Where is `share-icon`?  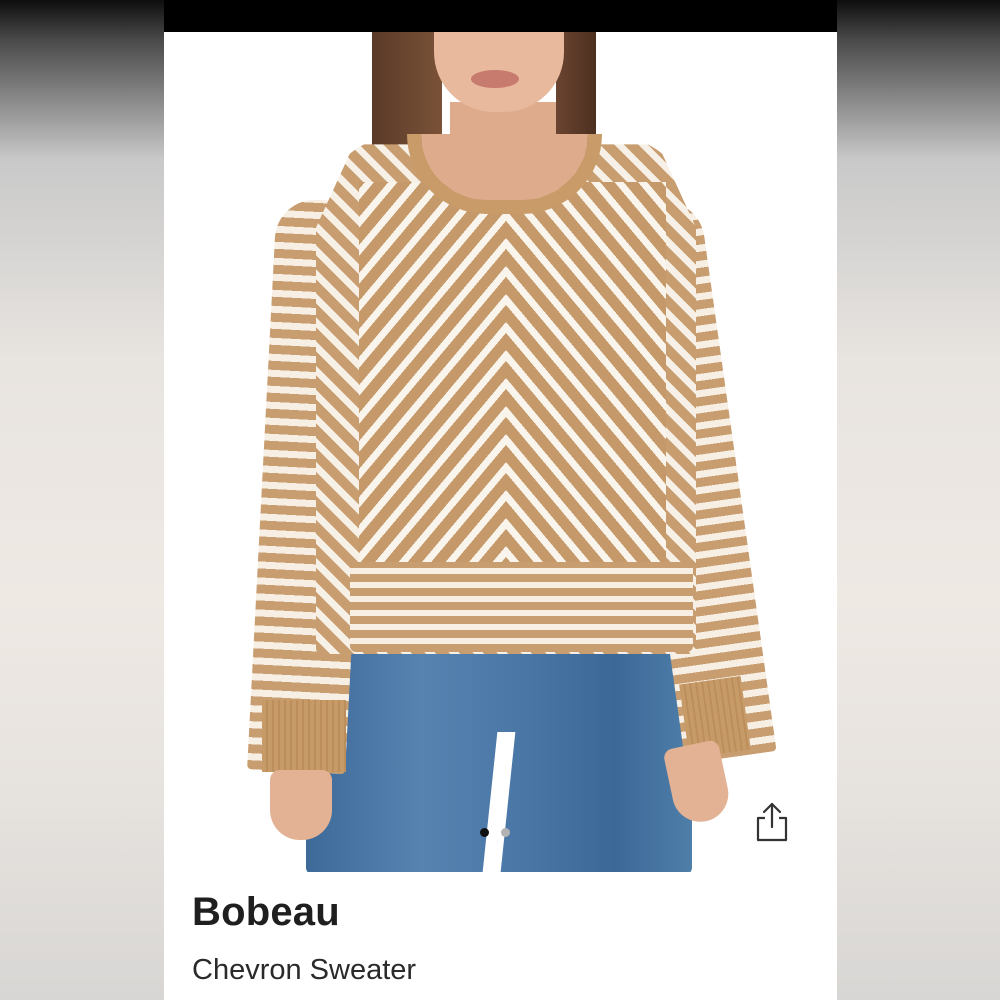 share-icon is located at coordinates (772, 822).